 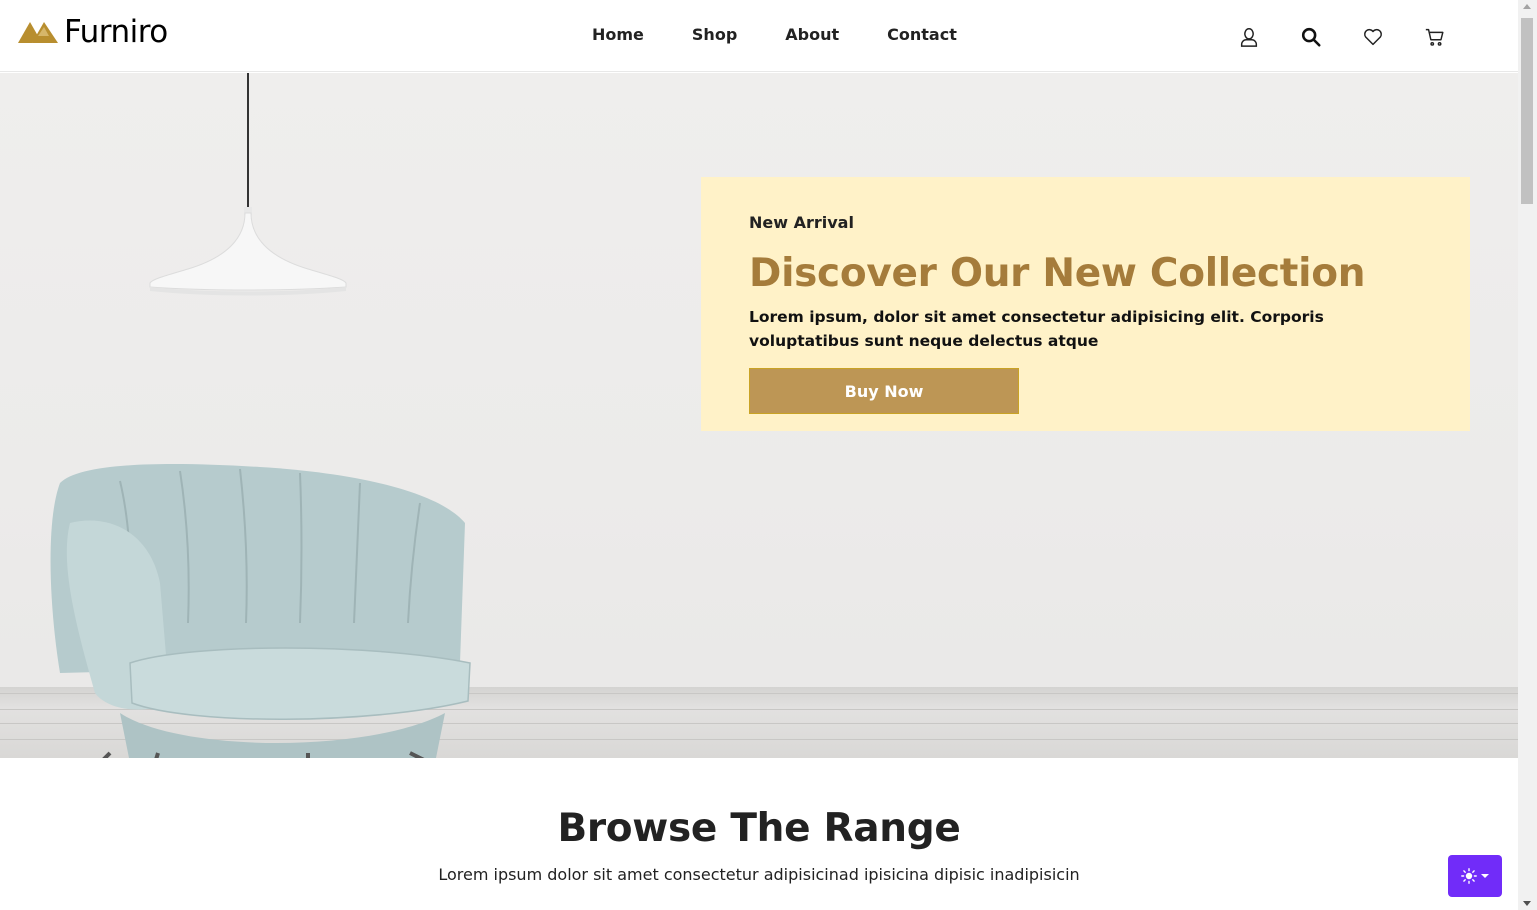 I want to click on theme-toggle-button, so click(x=1475, y=876).